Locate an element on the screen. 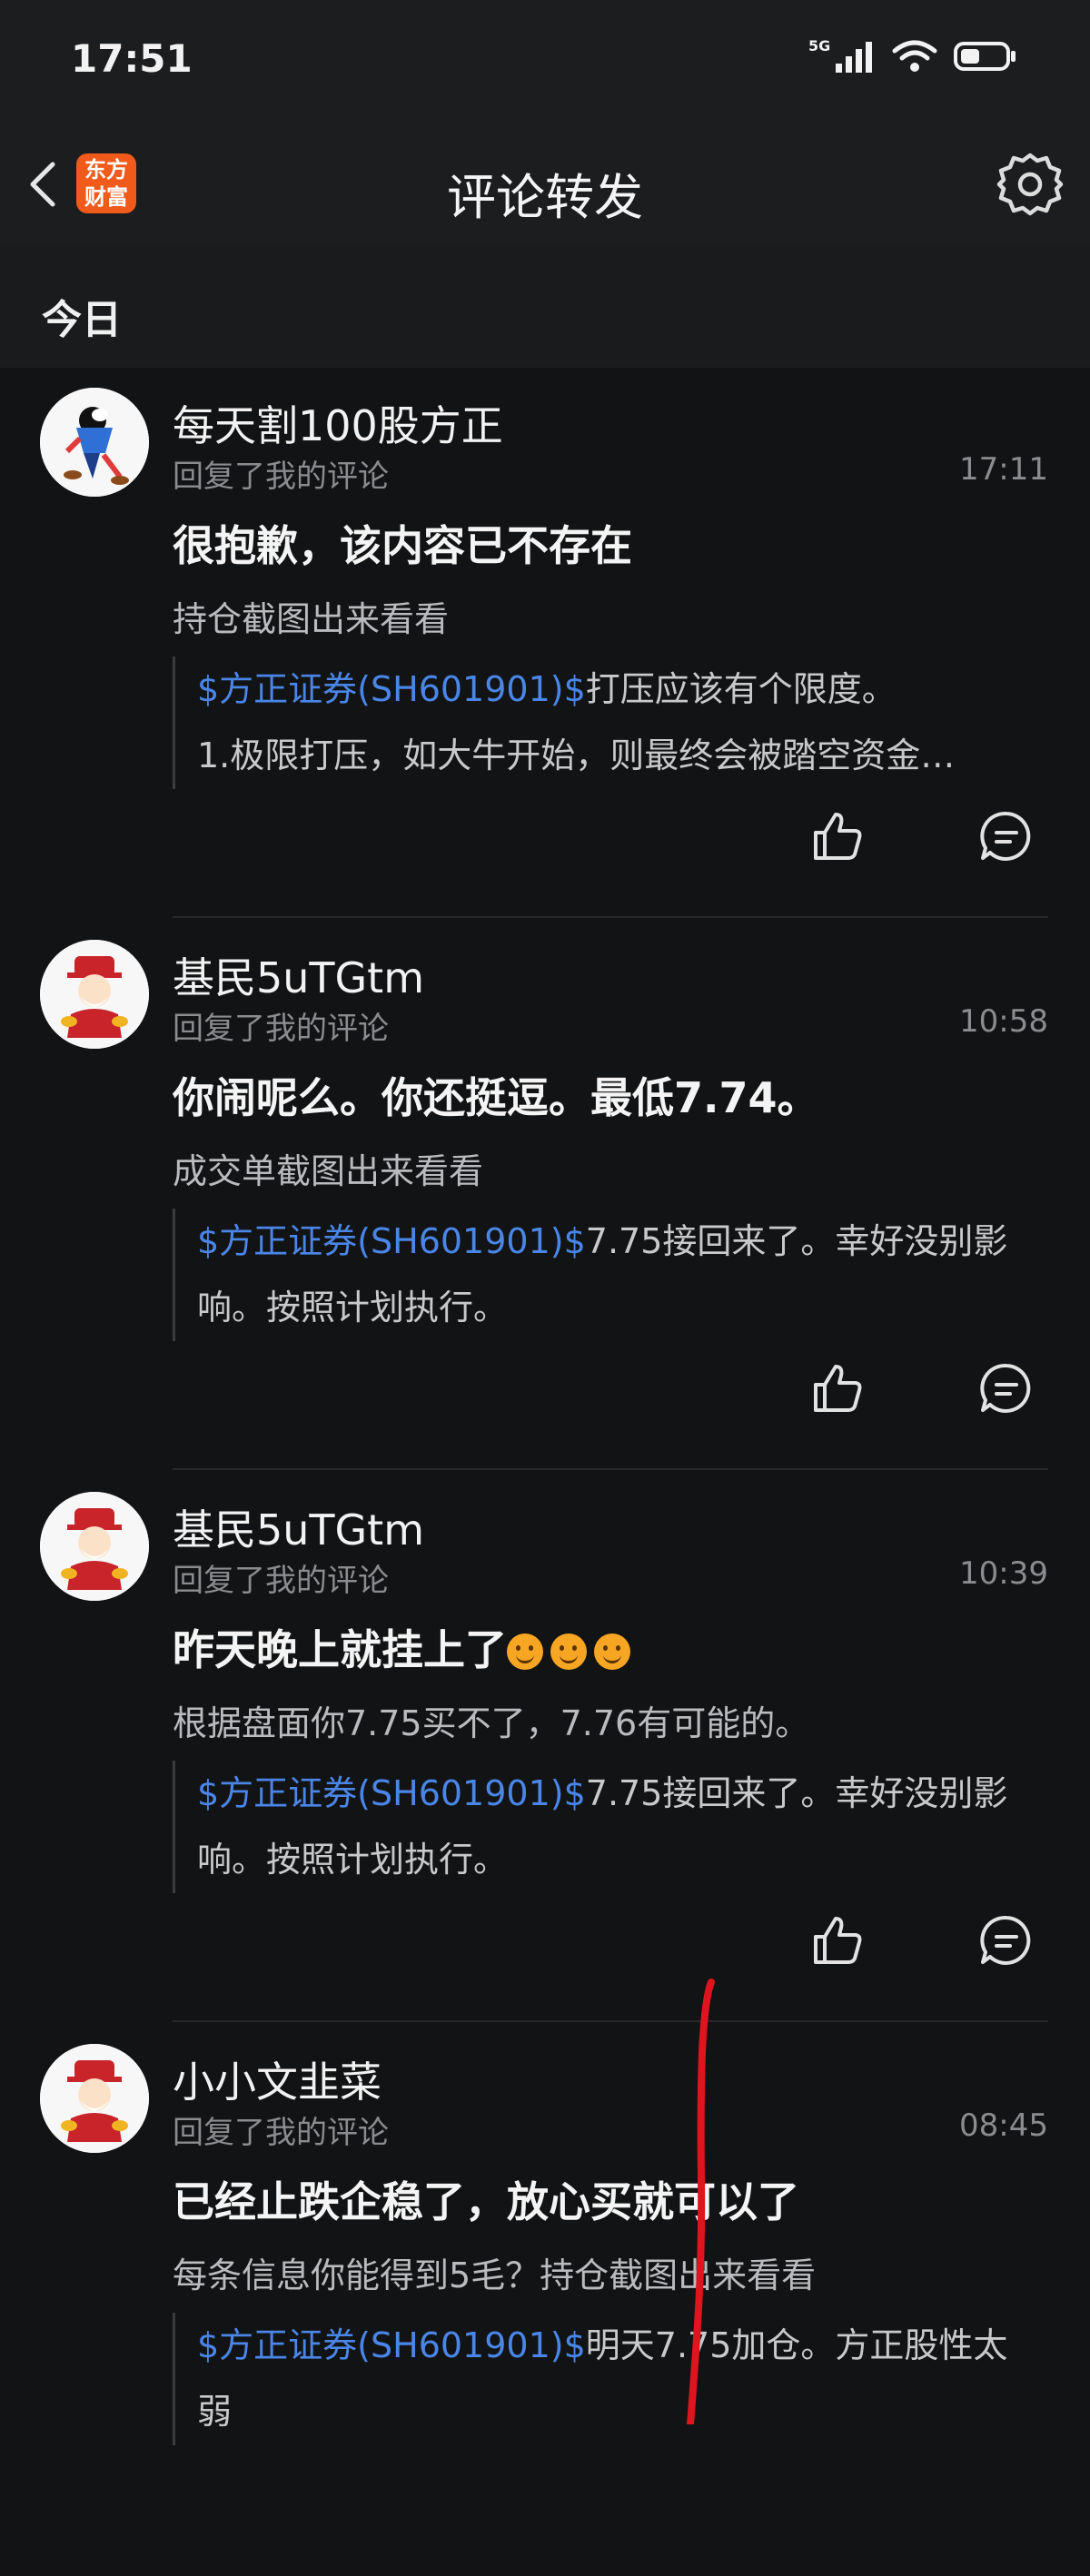 The width and height of the screenshot is (1090, 2576). username: 每天割100股方正 is located at coordinates (338, 423).